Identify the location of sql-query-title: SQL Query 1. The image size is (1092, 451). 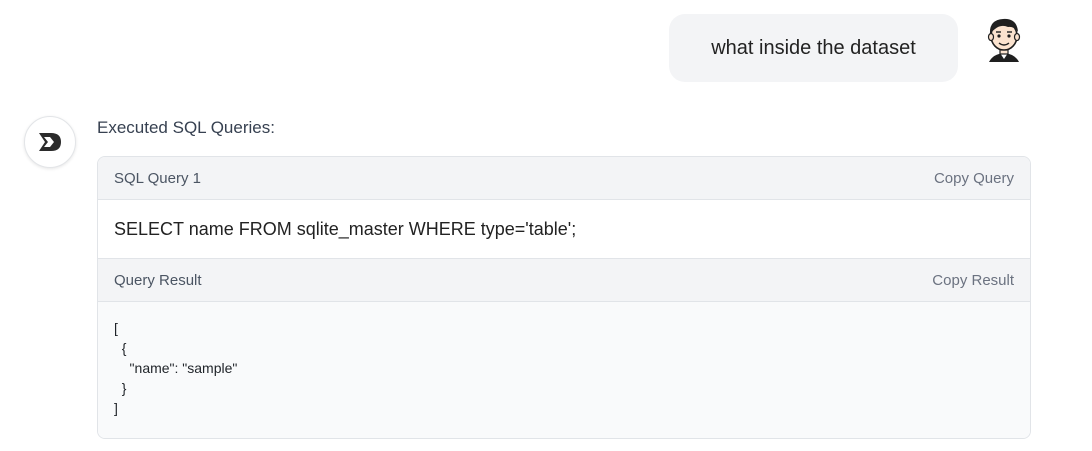
(157, 178).